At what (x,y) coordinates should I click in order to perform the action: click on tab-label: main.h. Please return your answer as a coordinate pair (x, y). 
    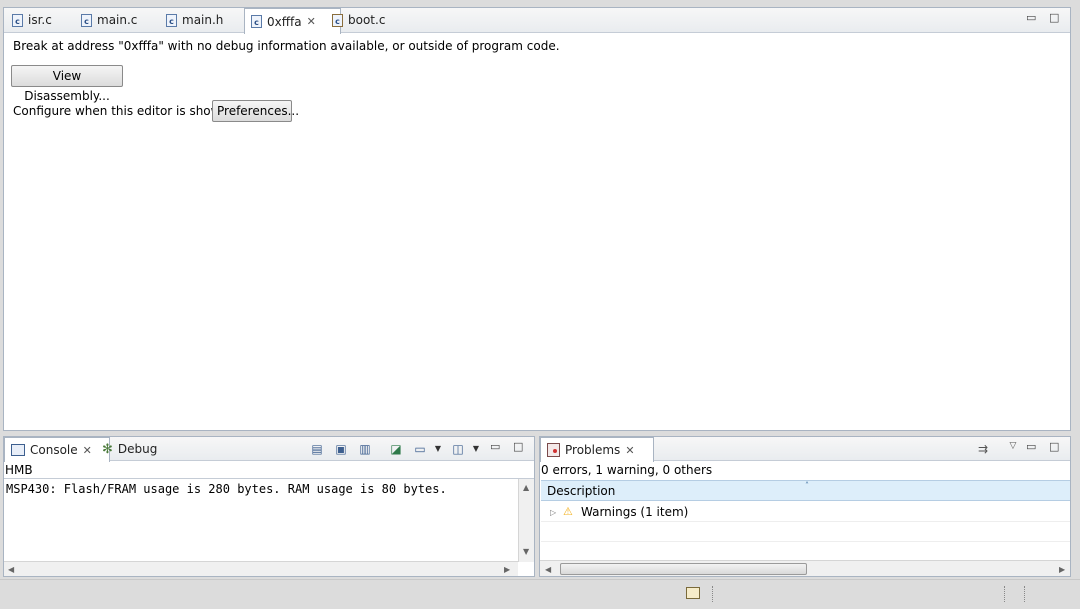
    Looking at the image, I should click on (203, 20).